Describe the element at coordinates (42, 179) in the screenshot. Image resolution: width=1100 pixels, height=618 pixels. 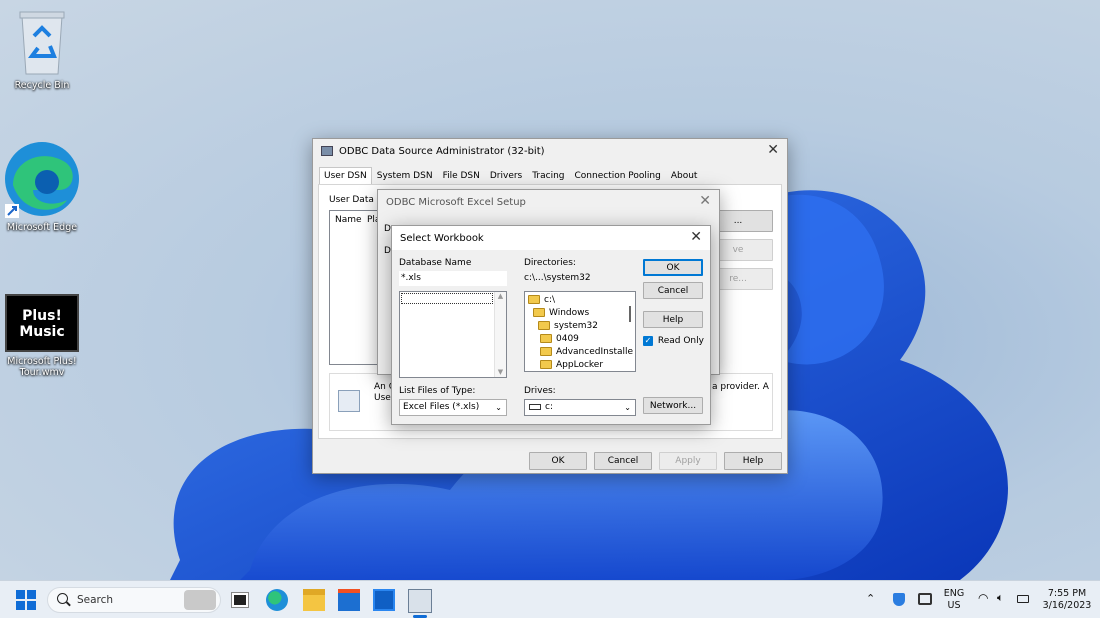
I see `edge-icon` at that location.